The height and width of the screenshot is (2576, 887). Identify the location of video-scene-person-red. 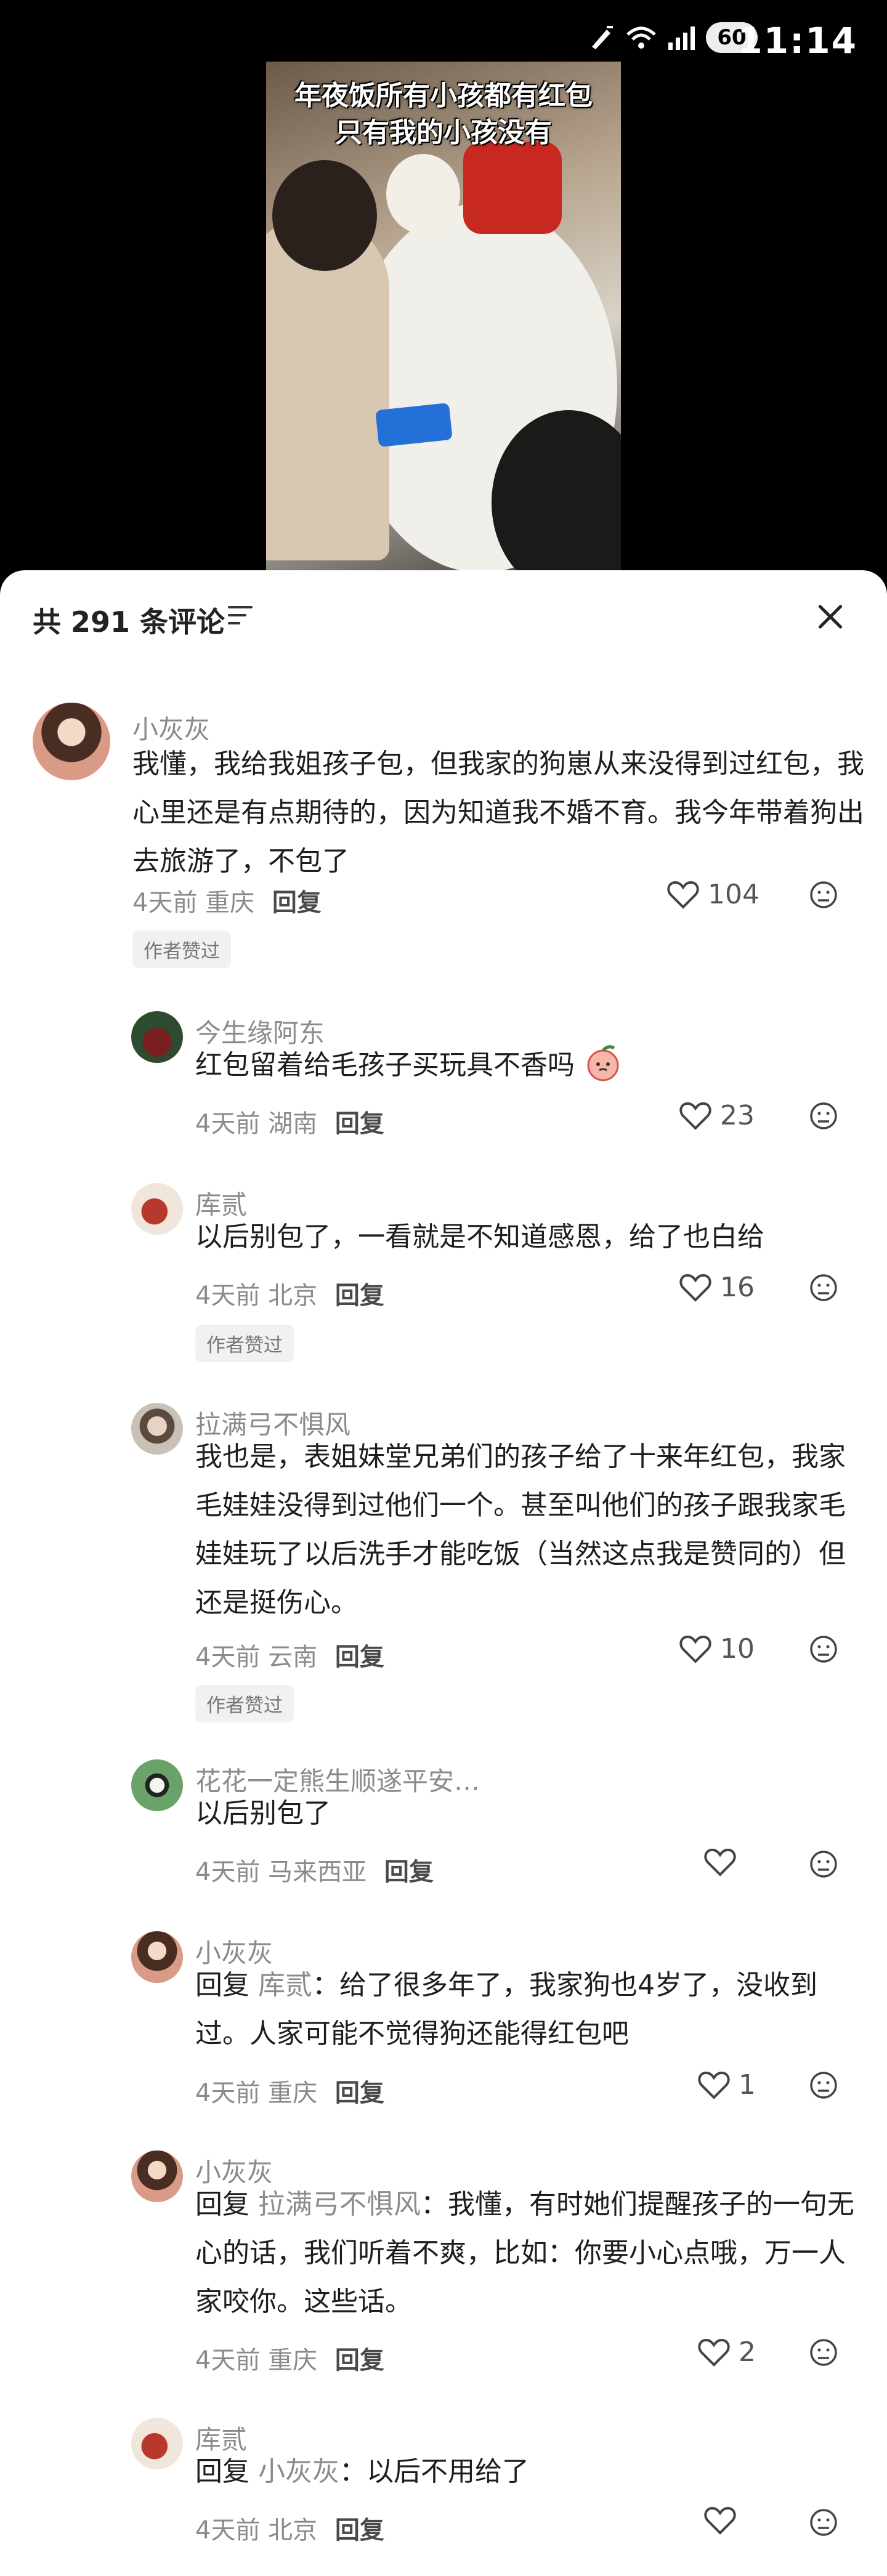
(512, 188).